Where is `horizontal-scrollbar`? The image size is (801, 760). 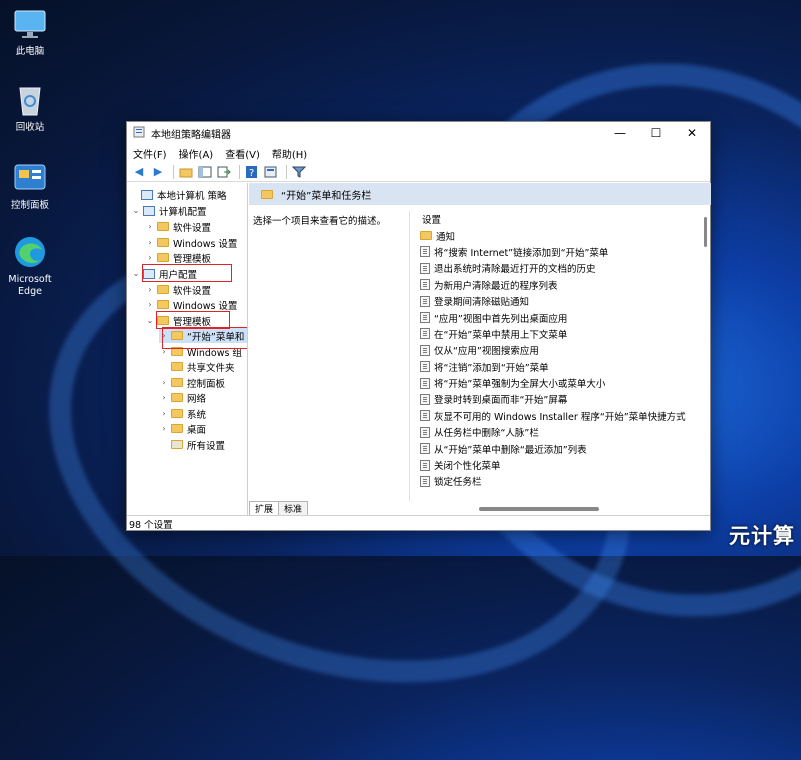
horizontal-scrollbar is located at coordinates (539, 509).